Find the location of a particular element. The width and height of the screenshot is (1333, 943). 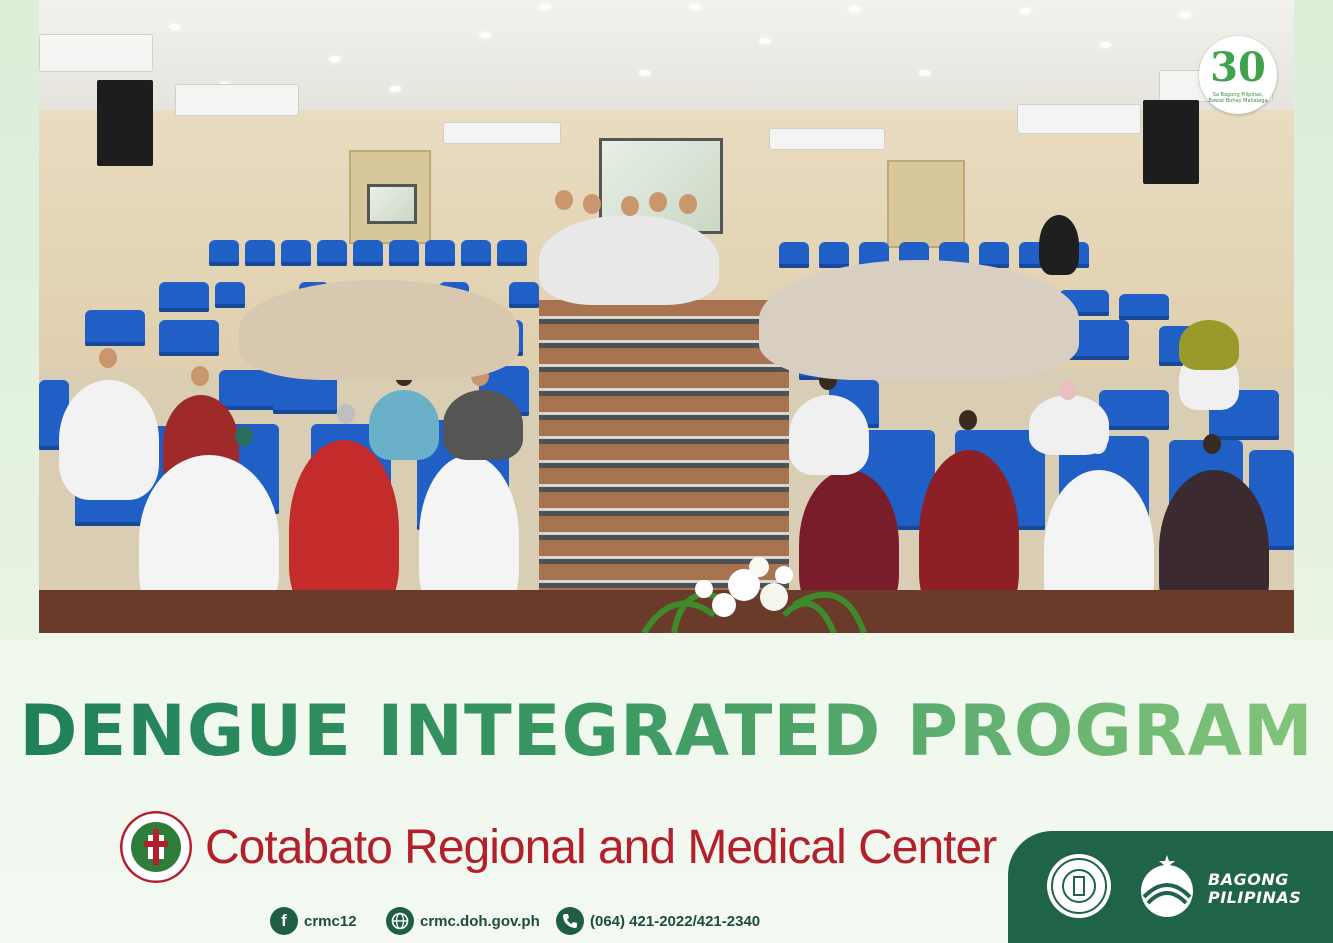

facebook-contact: f crmc12 is located at coordinates (313, 921).